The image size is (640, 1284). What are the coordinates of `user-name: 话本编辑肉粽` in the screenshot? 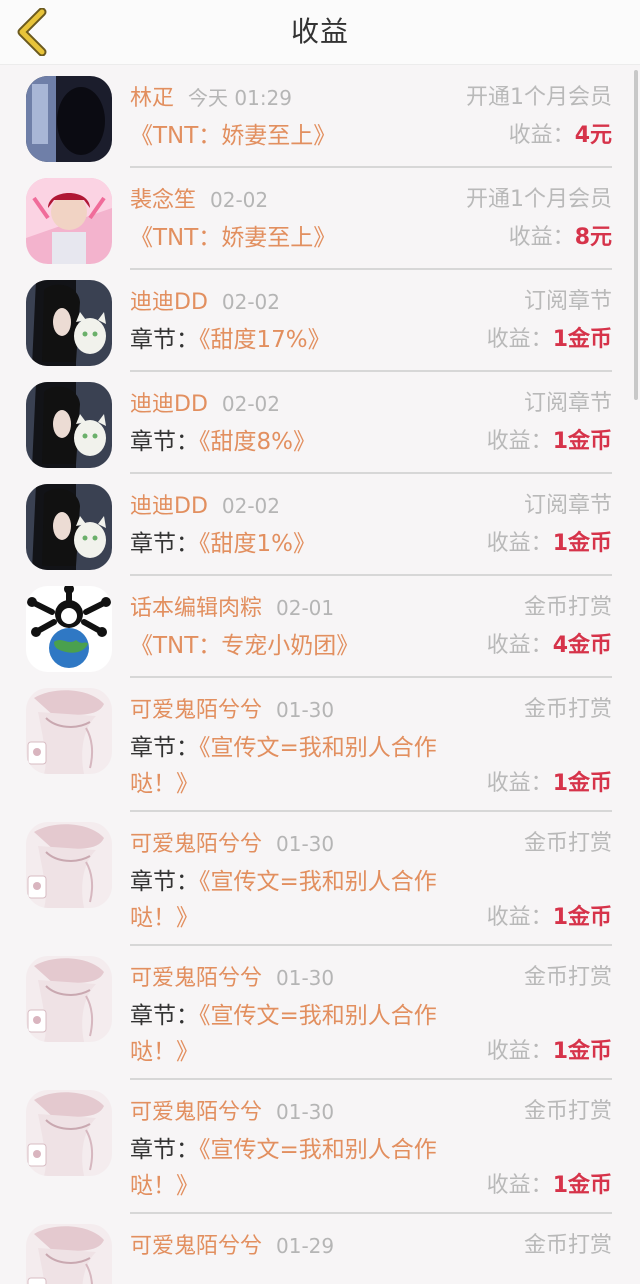 It's located at (196, 608).